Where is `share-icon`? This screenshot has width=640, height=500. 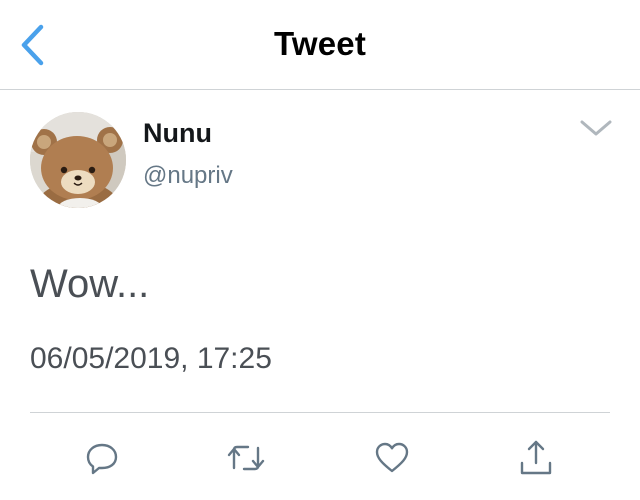
share-icon is located at coordinates (536, 457).